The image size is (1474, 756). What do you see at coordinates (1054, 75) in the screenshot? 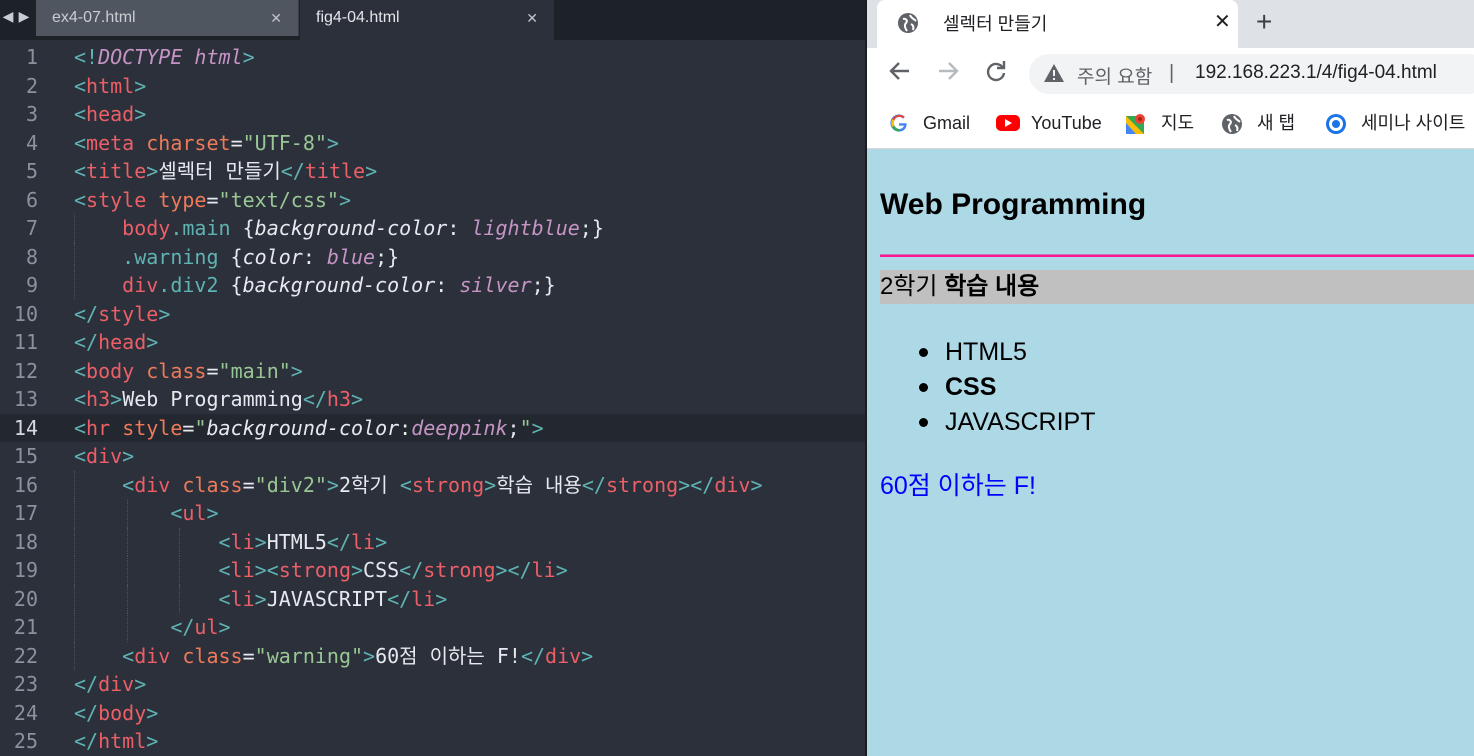
I see `warning-triangle-icon` at bounding box center [1054, 75].